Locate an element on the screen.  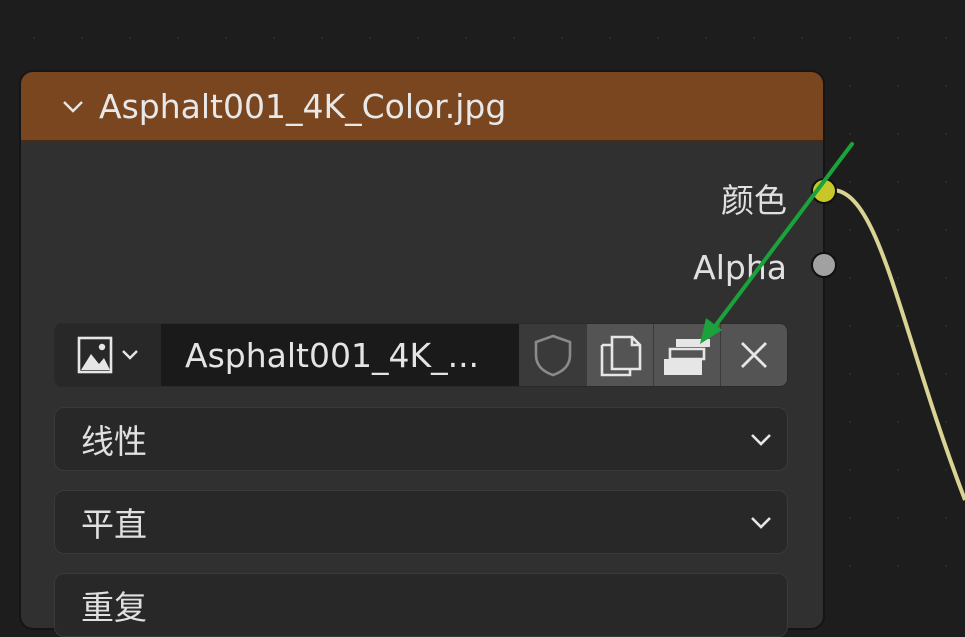
node-header: Asphalt001_4K_Color.jpg is located at coordinates (422, 107).